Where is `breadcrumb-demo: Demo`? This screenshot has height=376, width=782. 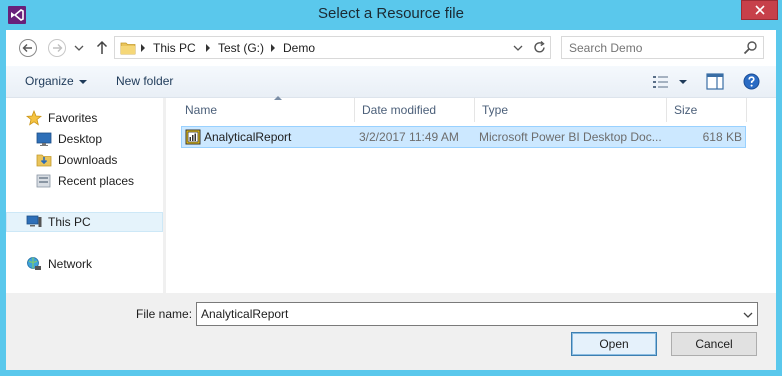
breadcrumb-demo: Demo is located at coordinates (299, 48).